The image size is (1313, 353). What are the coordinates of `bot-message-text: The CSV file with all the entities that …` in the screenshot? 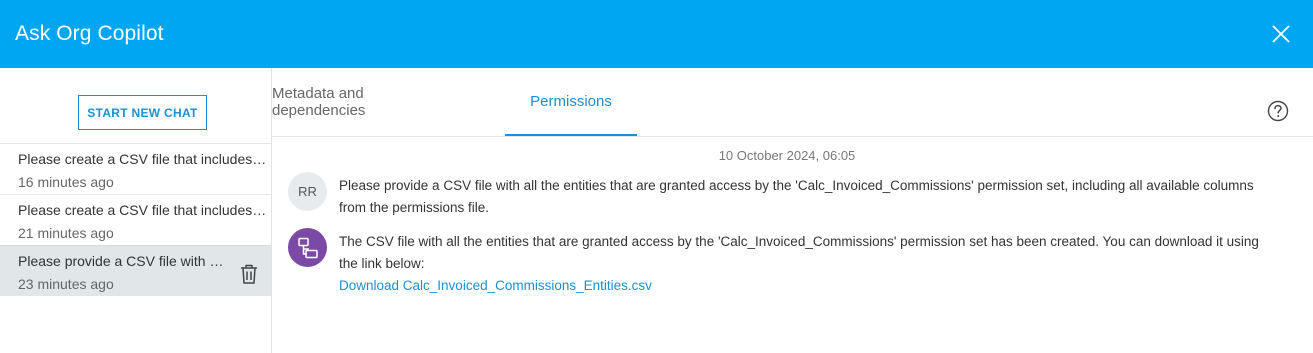 It's located at (809, 264).